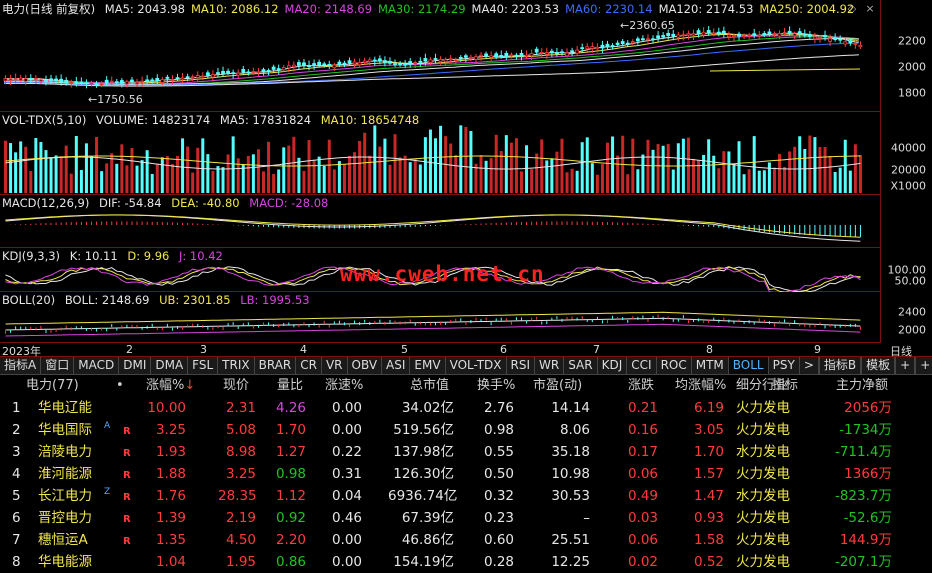  I want to click on tab-obv: OBV, so click(365, 365).